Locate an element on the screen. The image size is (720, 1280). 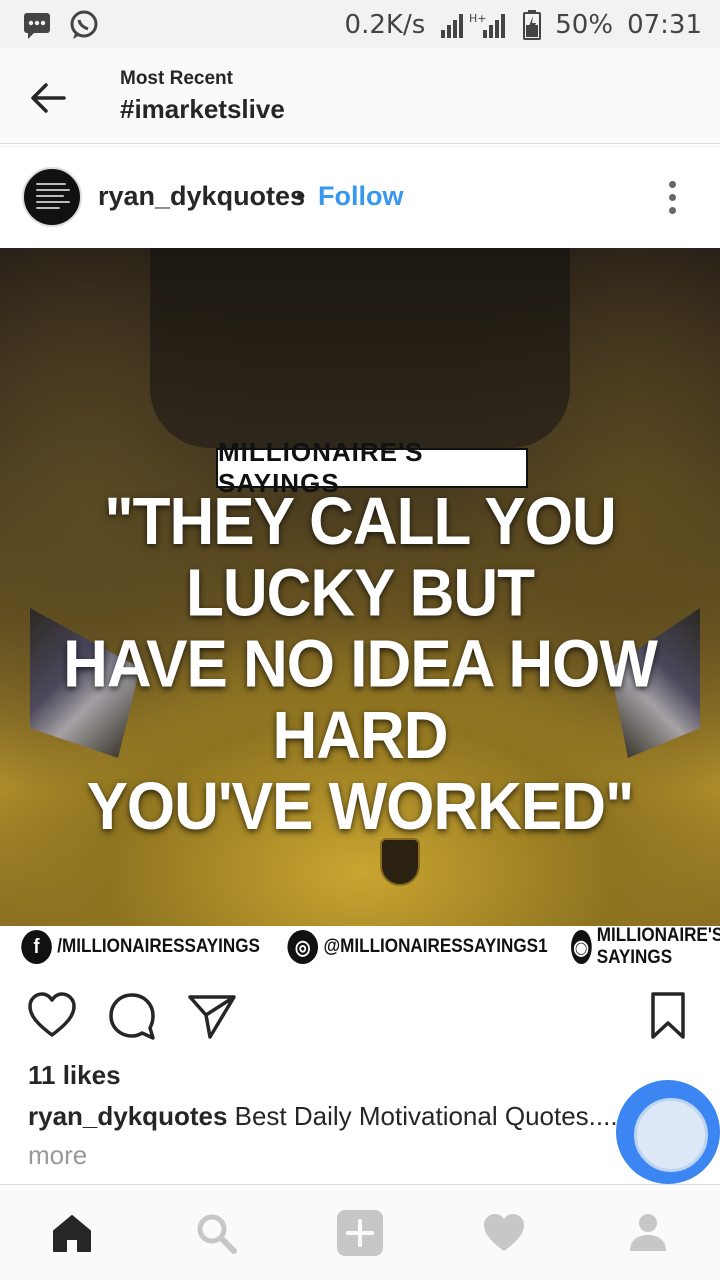
comment-icon is located at coordinates (132, 1016).